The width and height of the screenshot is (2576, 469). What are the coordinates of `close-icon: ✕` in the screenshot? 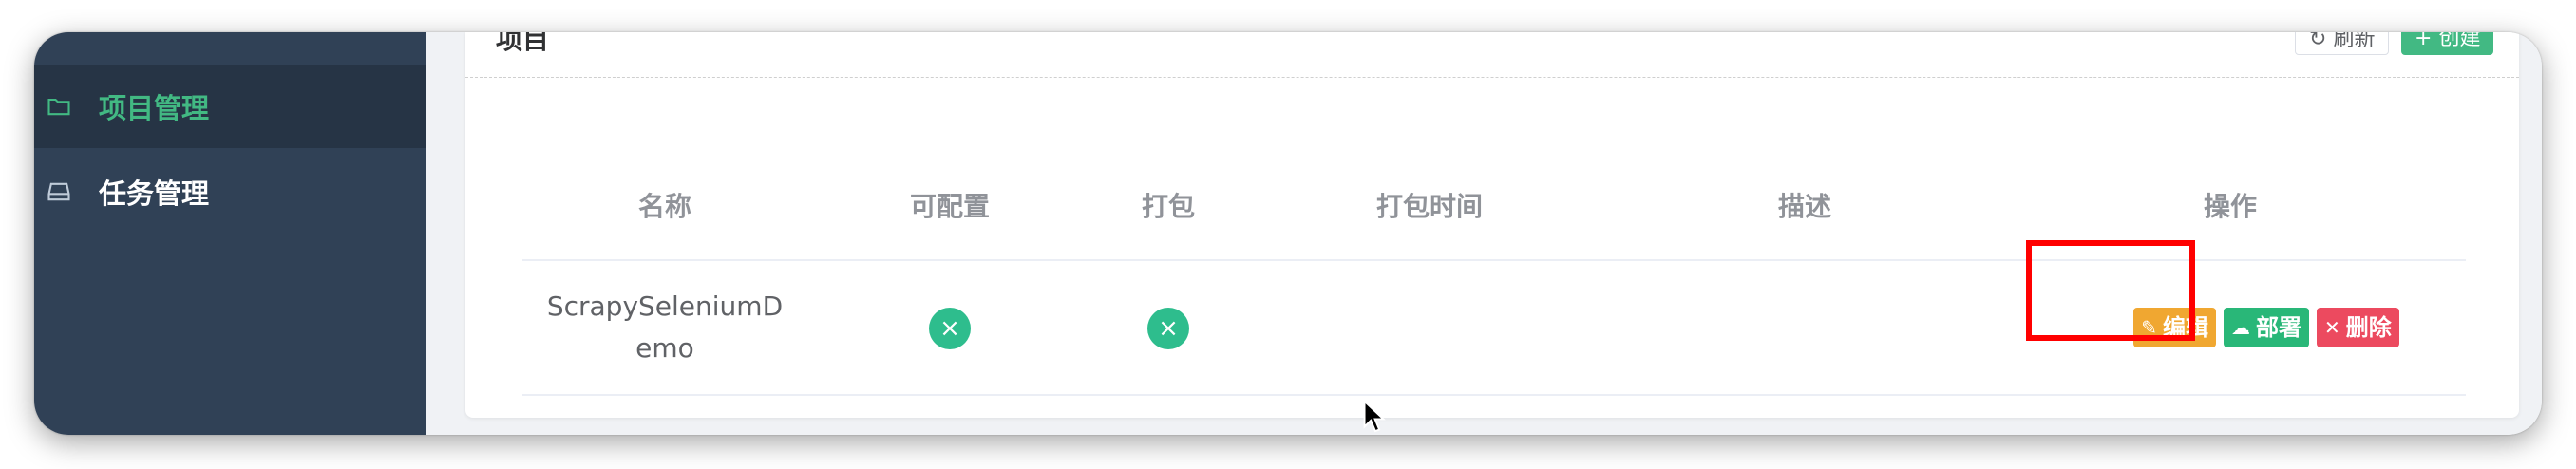 It's located at (2332, 327).